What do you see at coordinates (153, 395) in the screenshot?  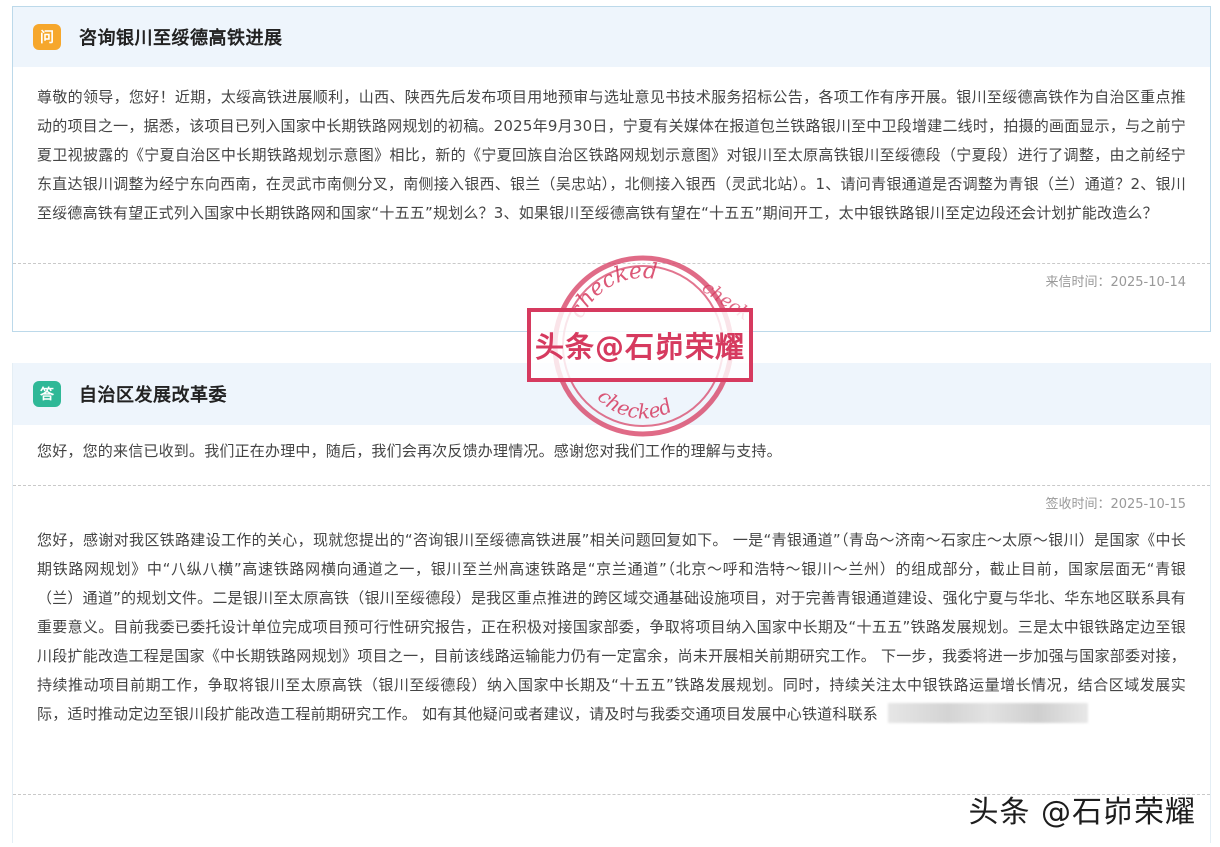 I see `answer-department: 自治区发展改革委` at bounding box center [153, 395].